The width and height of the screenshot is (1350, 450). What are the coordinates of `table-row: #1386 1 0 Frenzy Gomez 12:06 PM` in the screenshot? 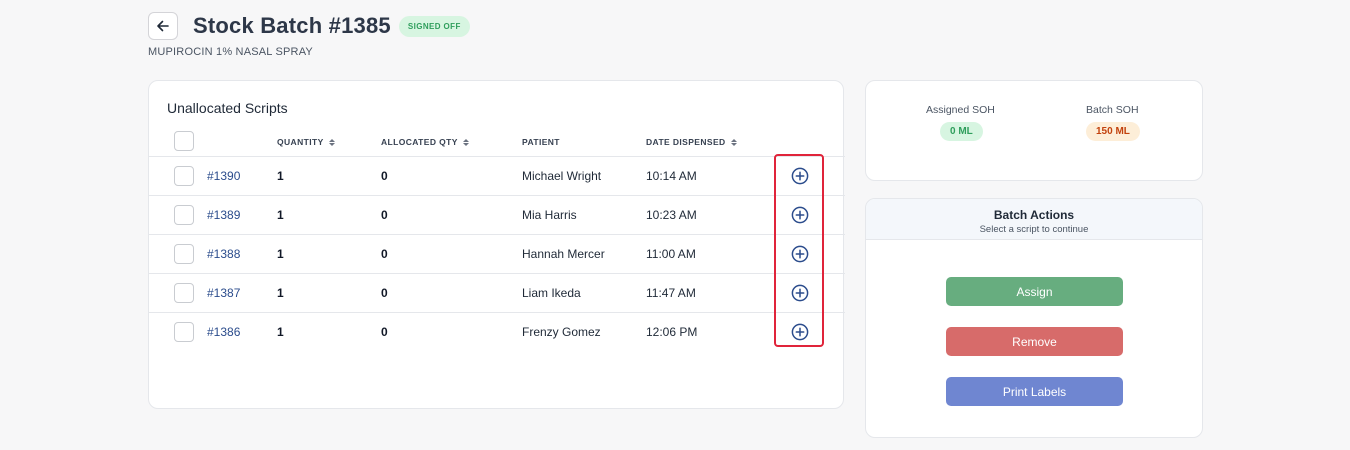 It's located at (497, 332).